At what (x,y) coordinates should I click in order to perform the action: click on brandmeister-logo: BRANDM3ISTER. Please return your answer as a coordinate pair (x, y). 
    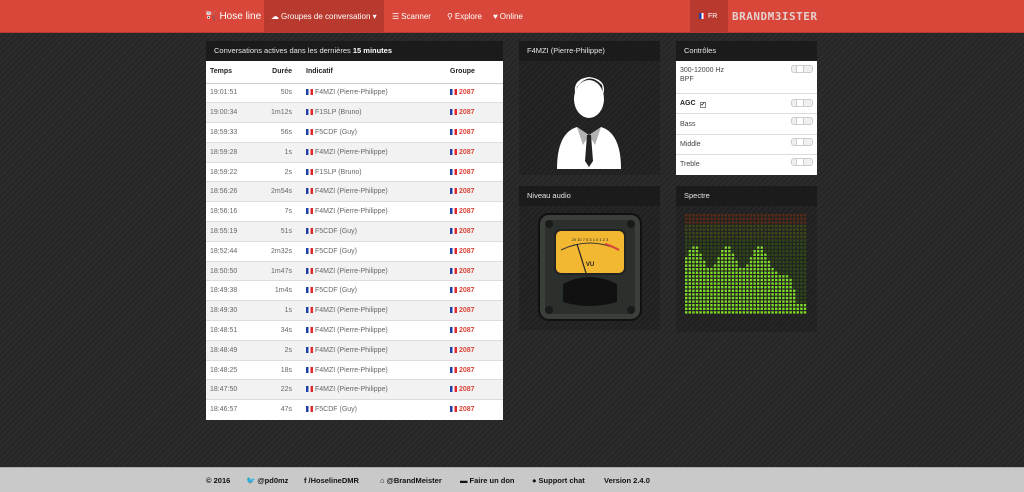
    Looking at the image, I should click on (774, 16).